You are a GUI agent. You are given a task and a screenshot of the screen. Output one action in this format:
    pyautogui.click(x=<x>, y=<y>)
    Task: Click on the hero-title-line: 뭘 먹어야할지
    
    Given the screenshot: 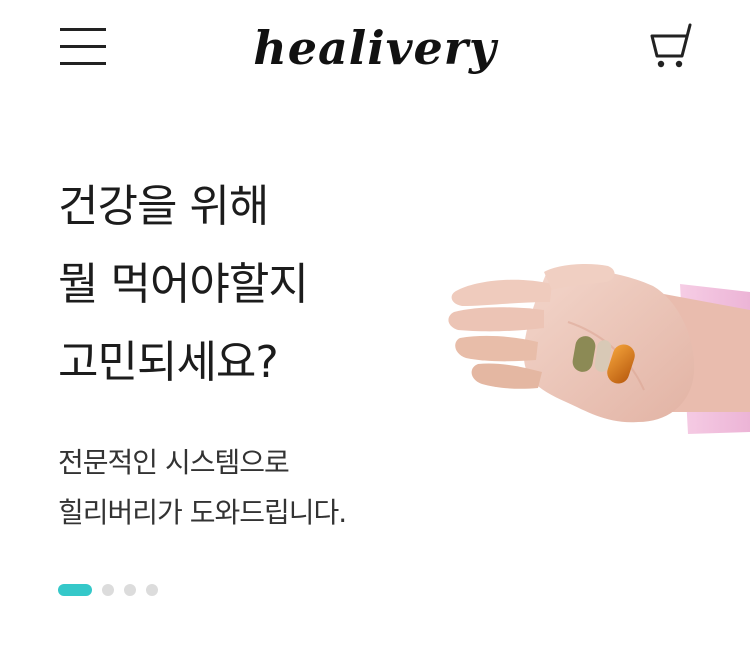 What is the action you would take?
    pyautogui.click(x=183, y=284)
    